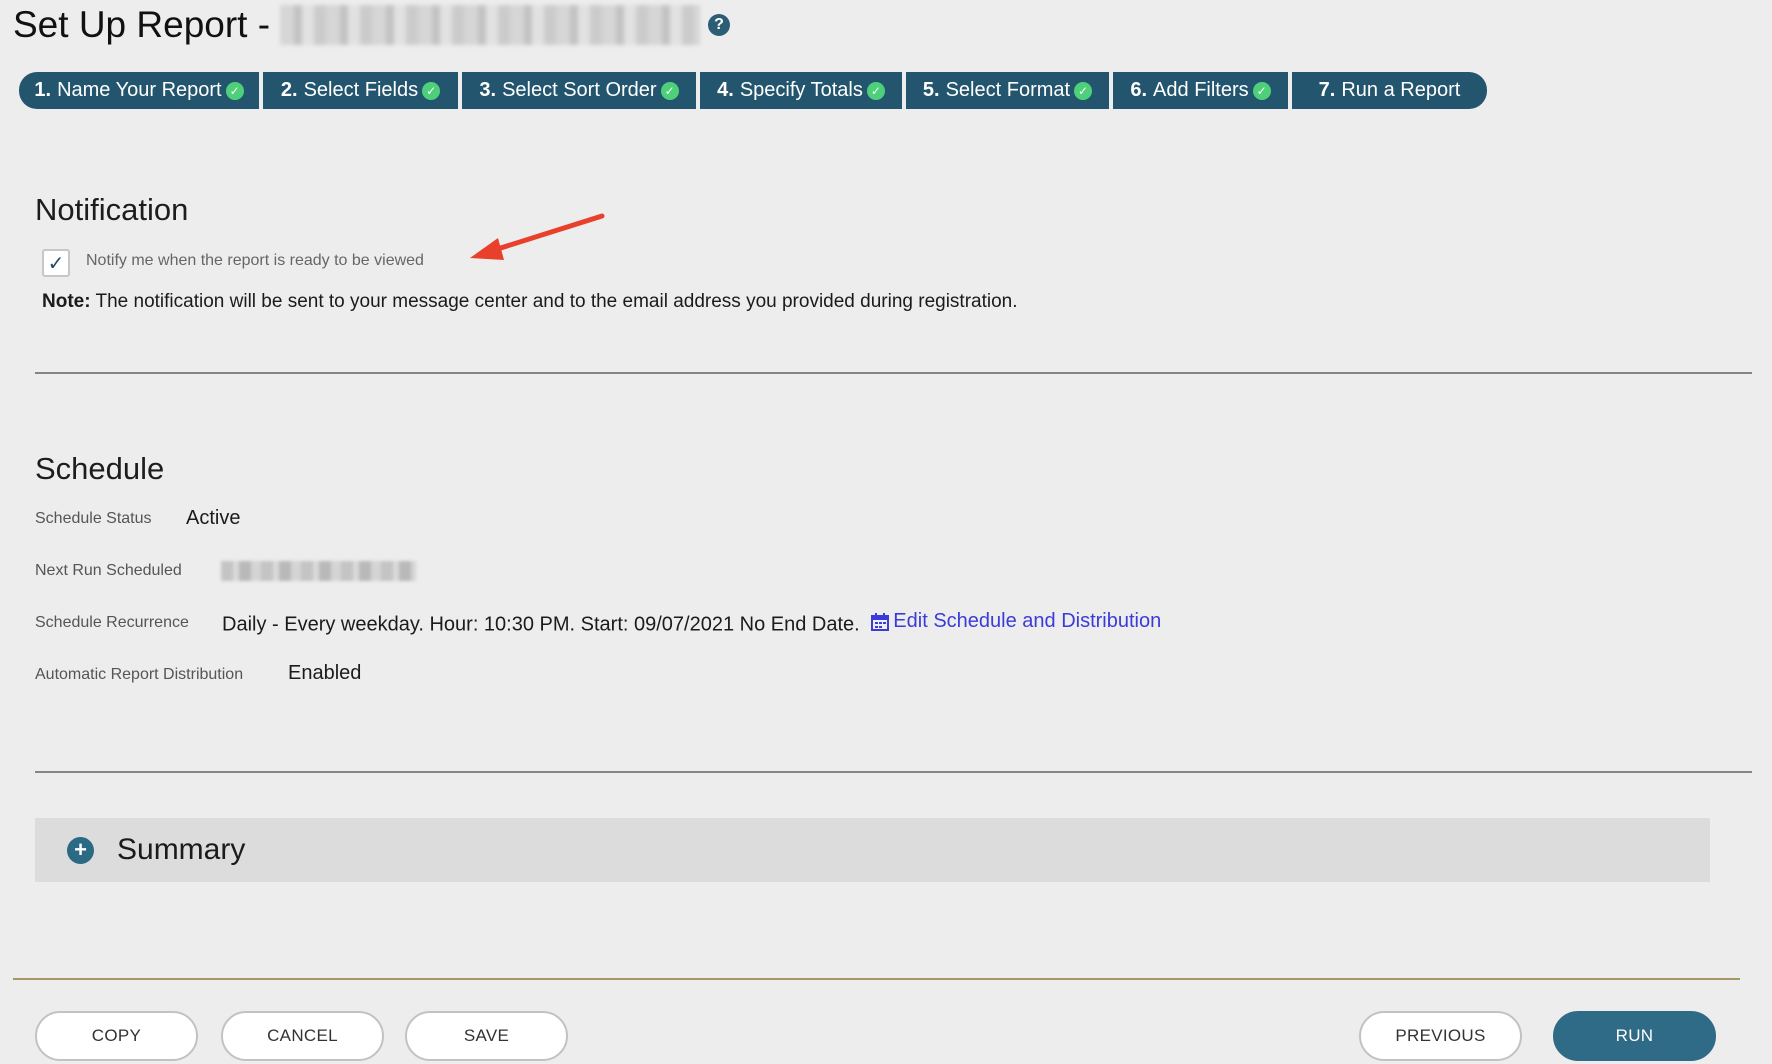 This screenshot has width=1772, height=1064. Describe the element at coordinates (1327, 90) in the screenshot. I see `step-number: 7.` at that location.